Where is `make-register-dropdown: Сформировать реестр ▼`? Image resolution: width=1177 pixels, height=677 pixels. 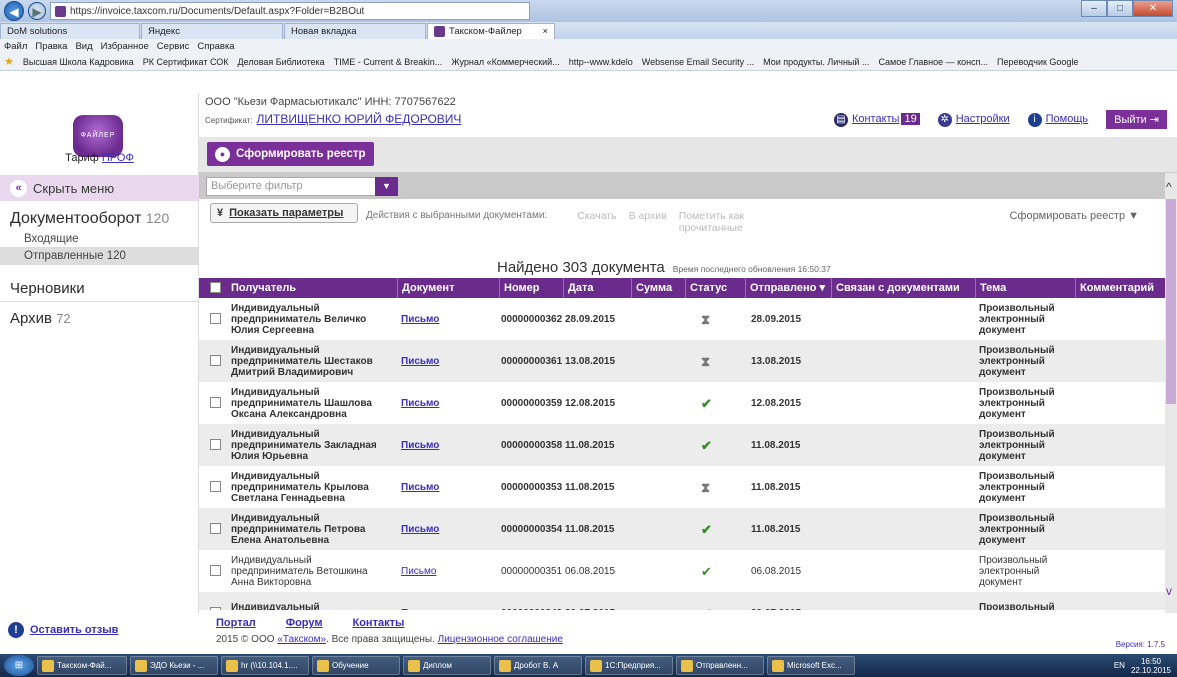 make-register-dropdown: Сформировать реестр ▼ is located at coordinates (1074, 216).